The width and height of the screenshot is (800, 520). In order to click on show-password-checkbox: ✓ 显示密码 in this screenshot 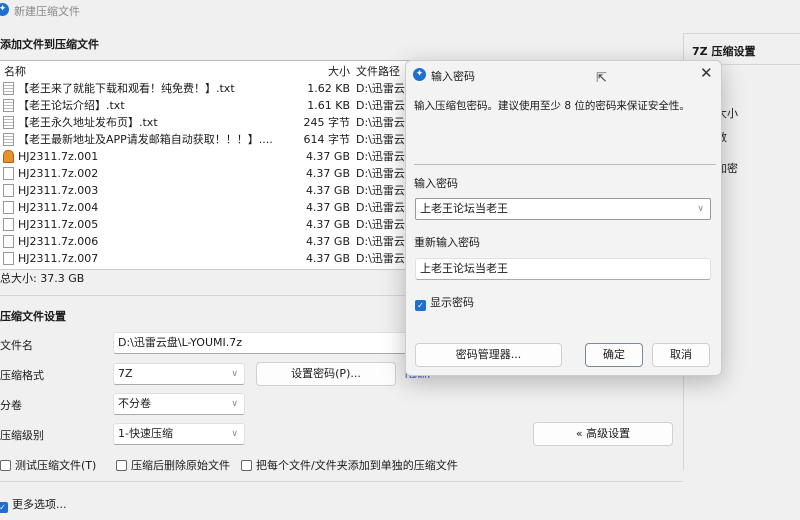, I will do `click(444, 302)`.